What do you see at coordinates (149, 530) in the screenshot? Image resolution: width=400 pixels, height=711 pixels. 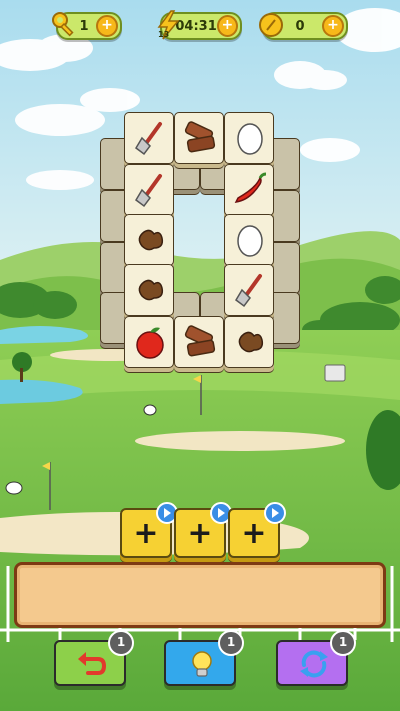 I see `booster-slot-1: +` at bounding box center [149, 530].